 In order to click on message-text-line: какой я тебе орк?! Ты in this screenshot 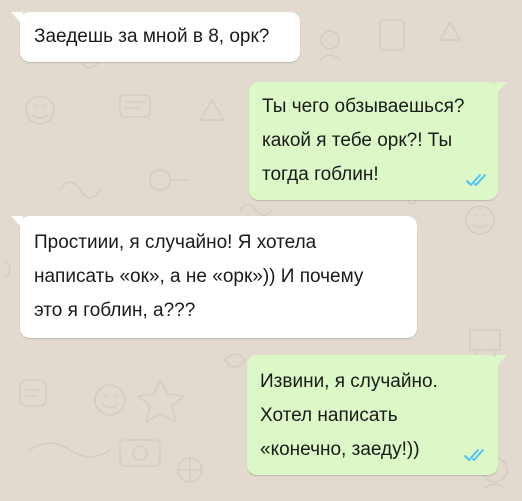, I will do `click(357, 140)`.